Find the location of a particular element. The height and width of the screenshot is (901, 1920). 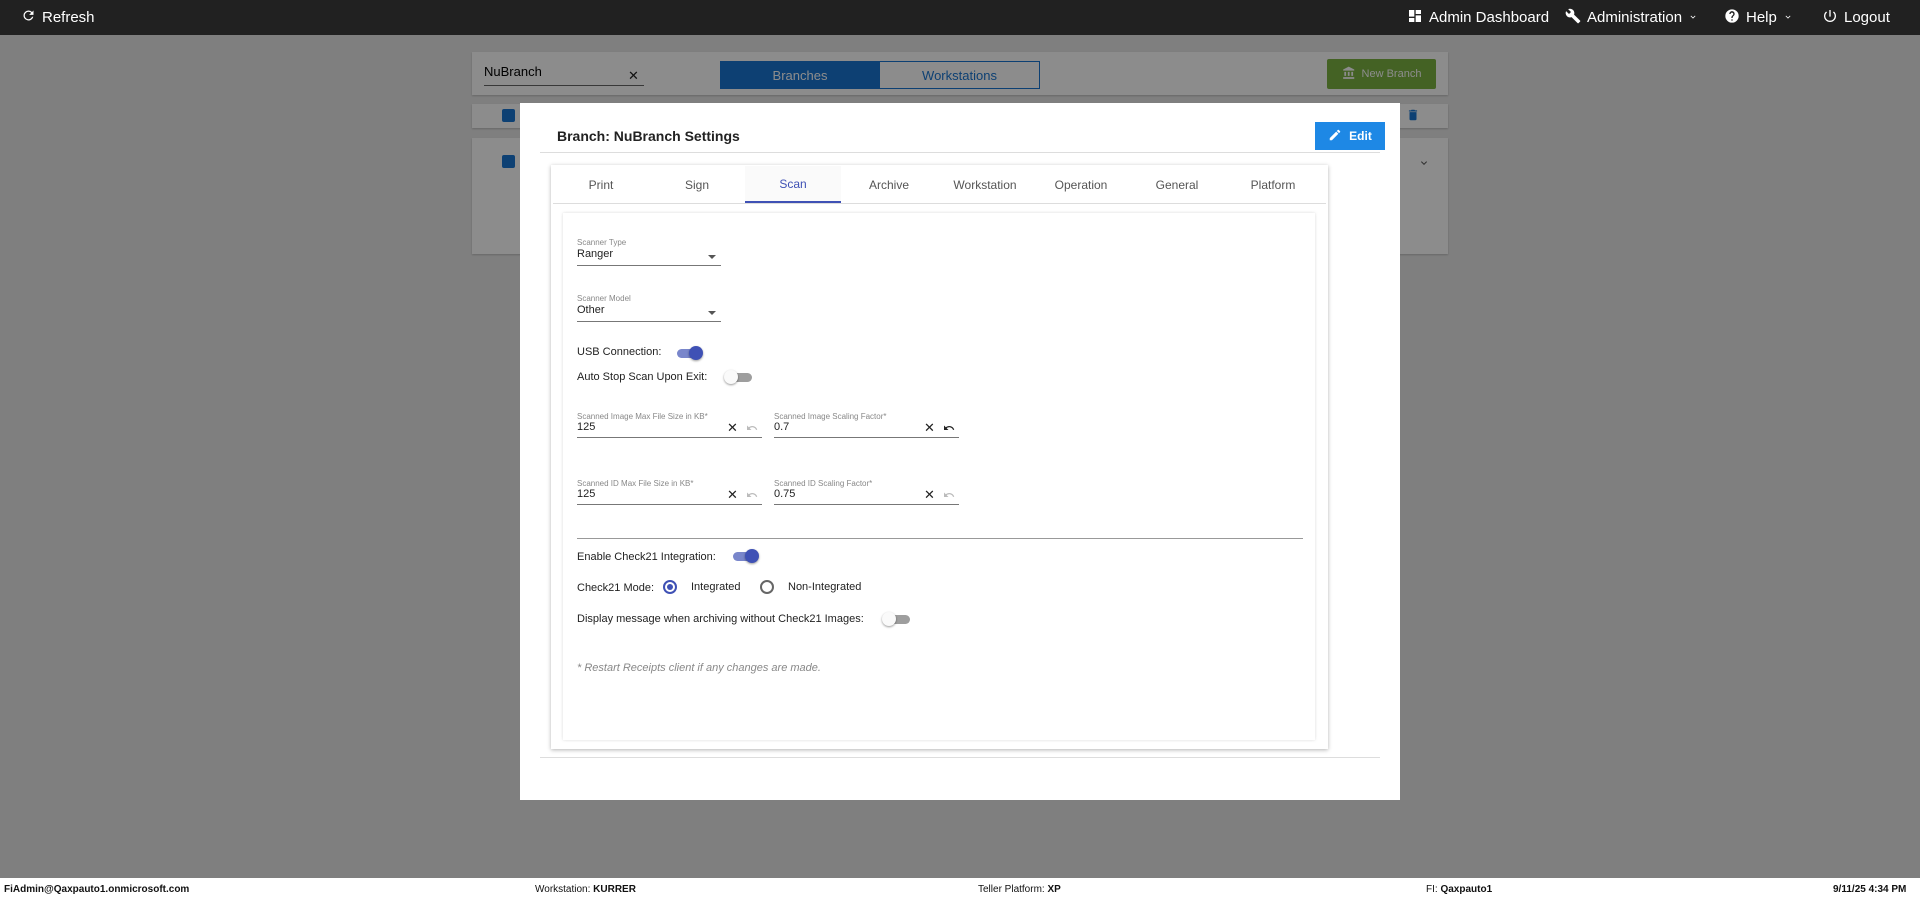

tab-operation: Operation is located at coordinates (1081, 184).